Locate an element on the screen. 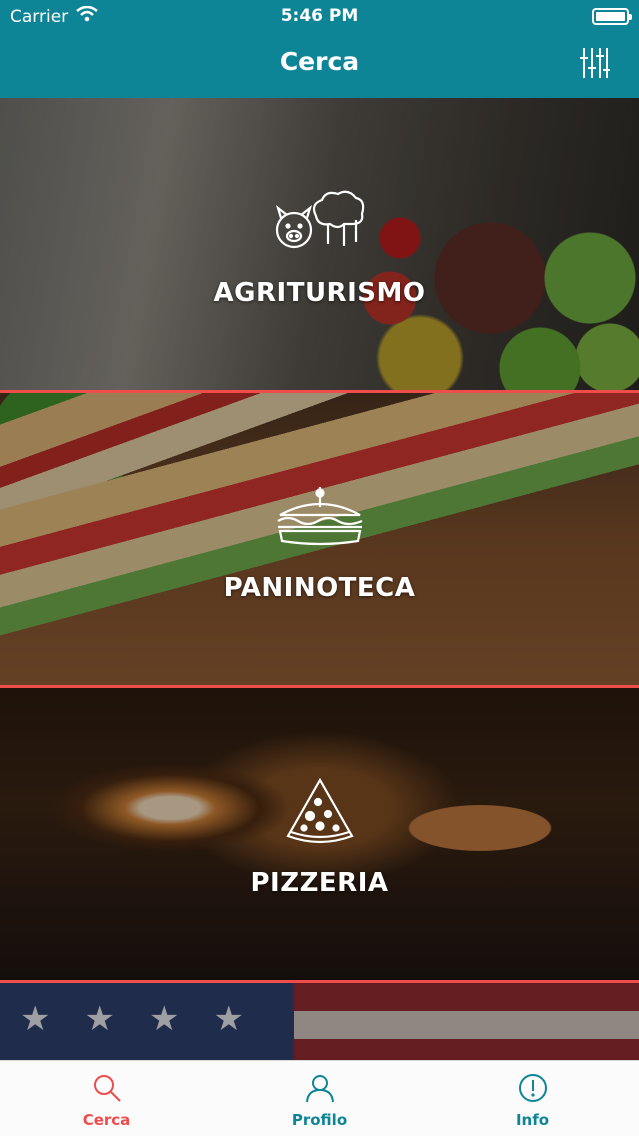 This screenshot has width=639, height=1136. tab-profilo: Profilo is located at coordinates (319, 1098).